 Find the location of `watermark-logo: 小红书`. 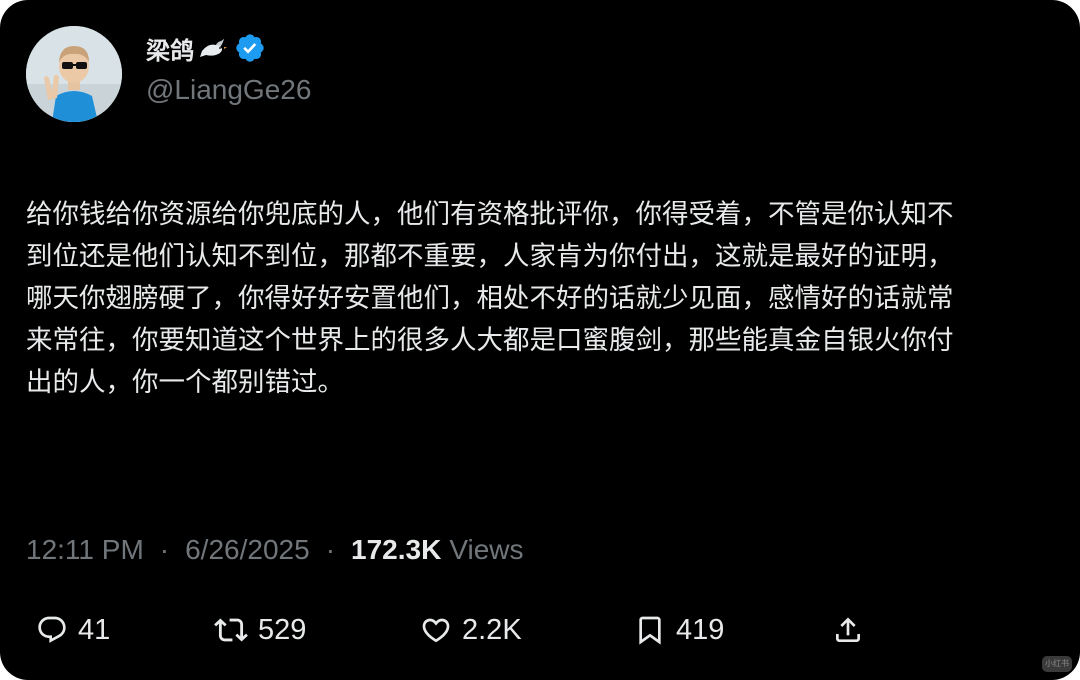

watermark-logo: 小红书 is located at coordinates (1057, 664).